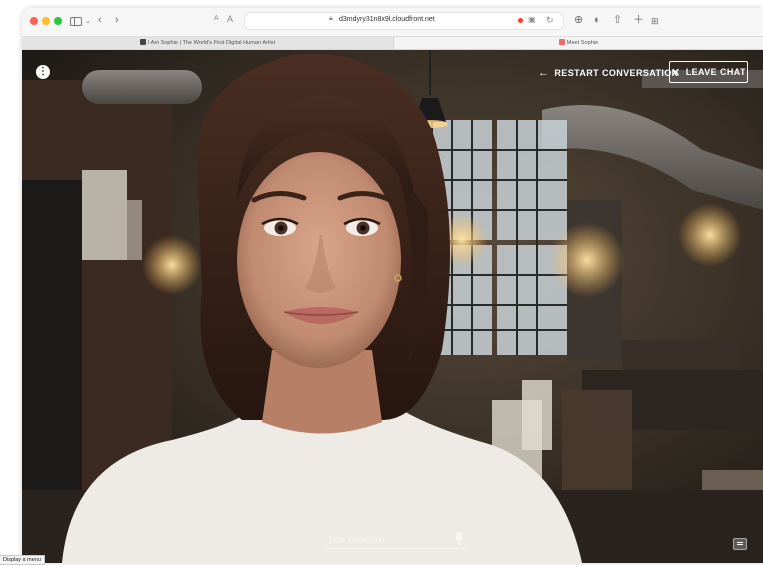 The height and width of the screenshot is (565, 763). I want to click on chat-input-area, so click(396, 539).